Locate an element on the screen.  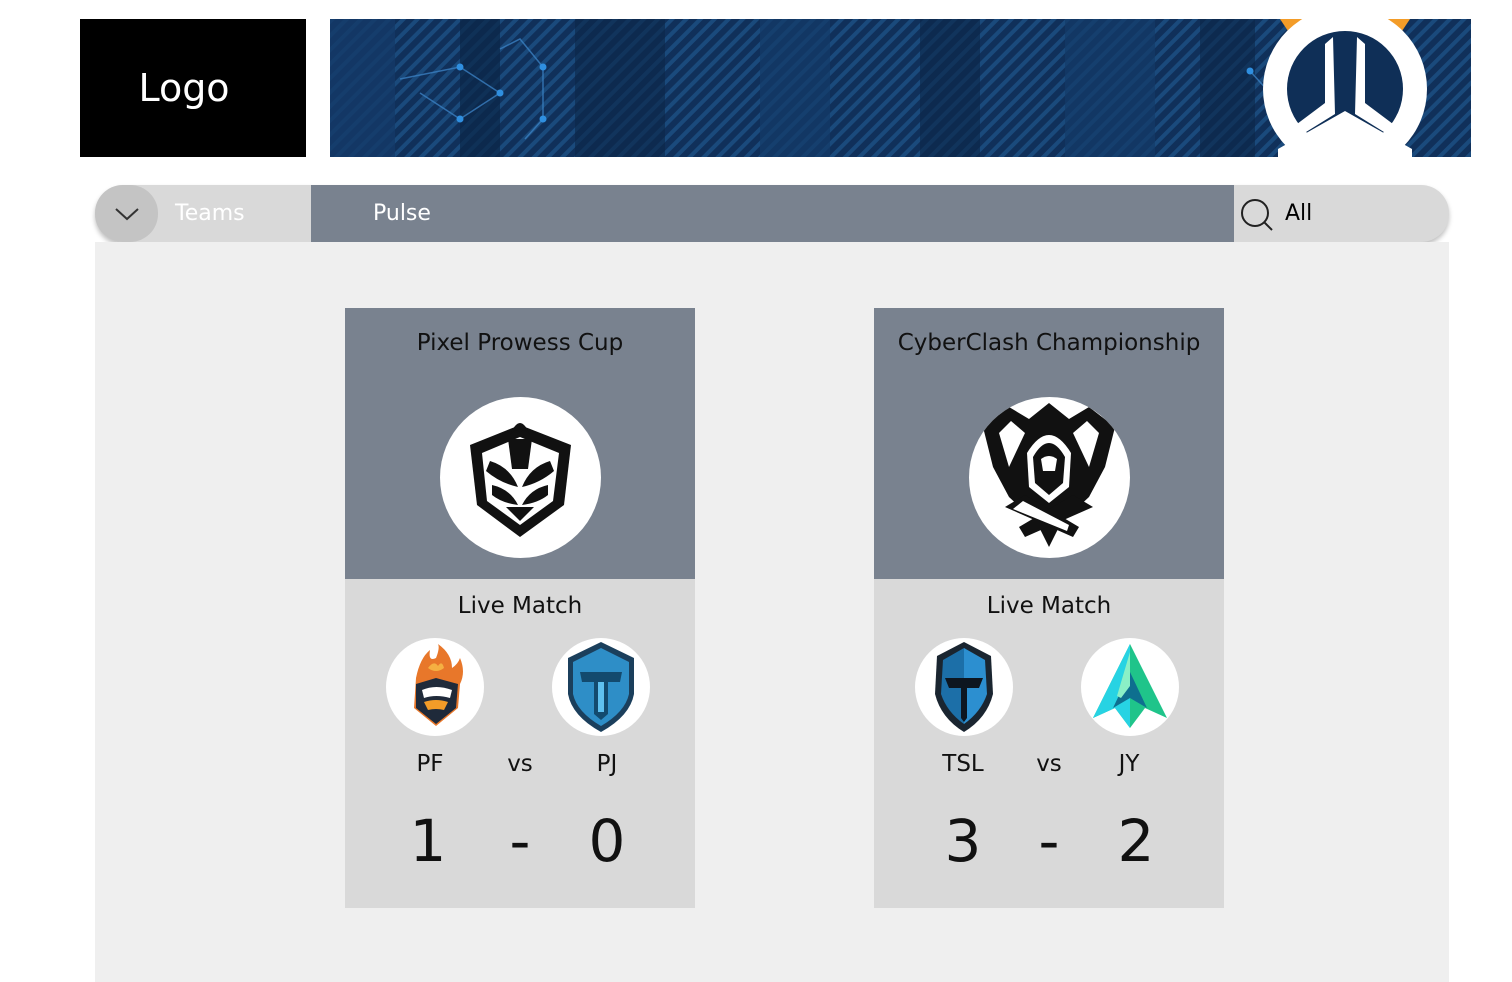
card-header: CyberClash Championship is located at coordinates (1049, 443).